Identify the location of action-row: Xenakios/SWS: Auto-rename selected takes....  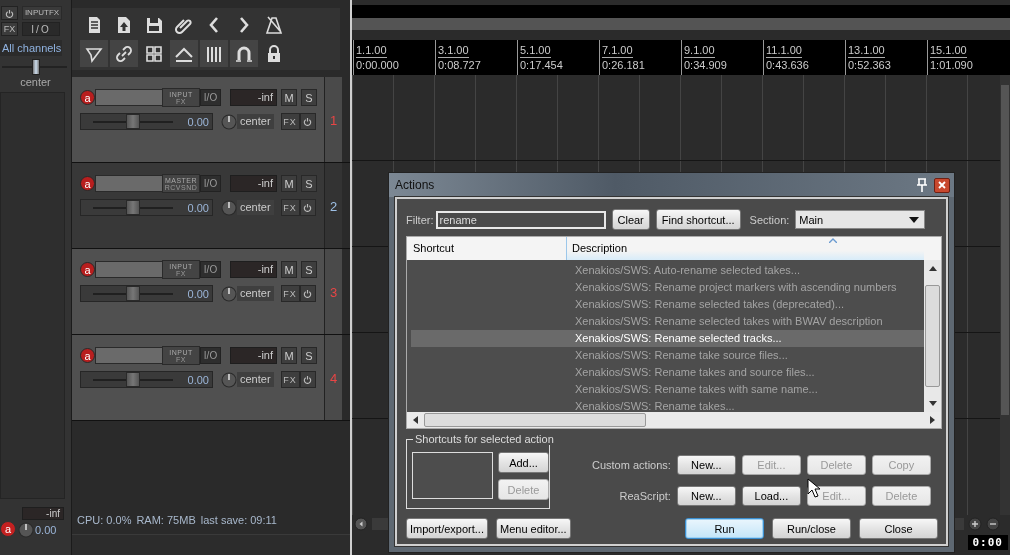
(667, 270).